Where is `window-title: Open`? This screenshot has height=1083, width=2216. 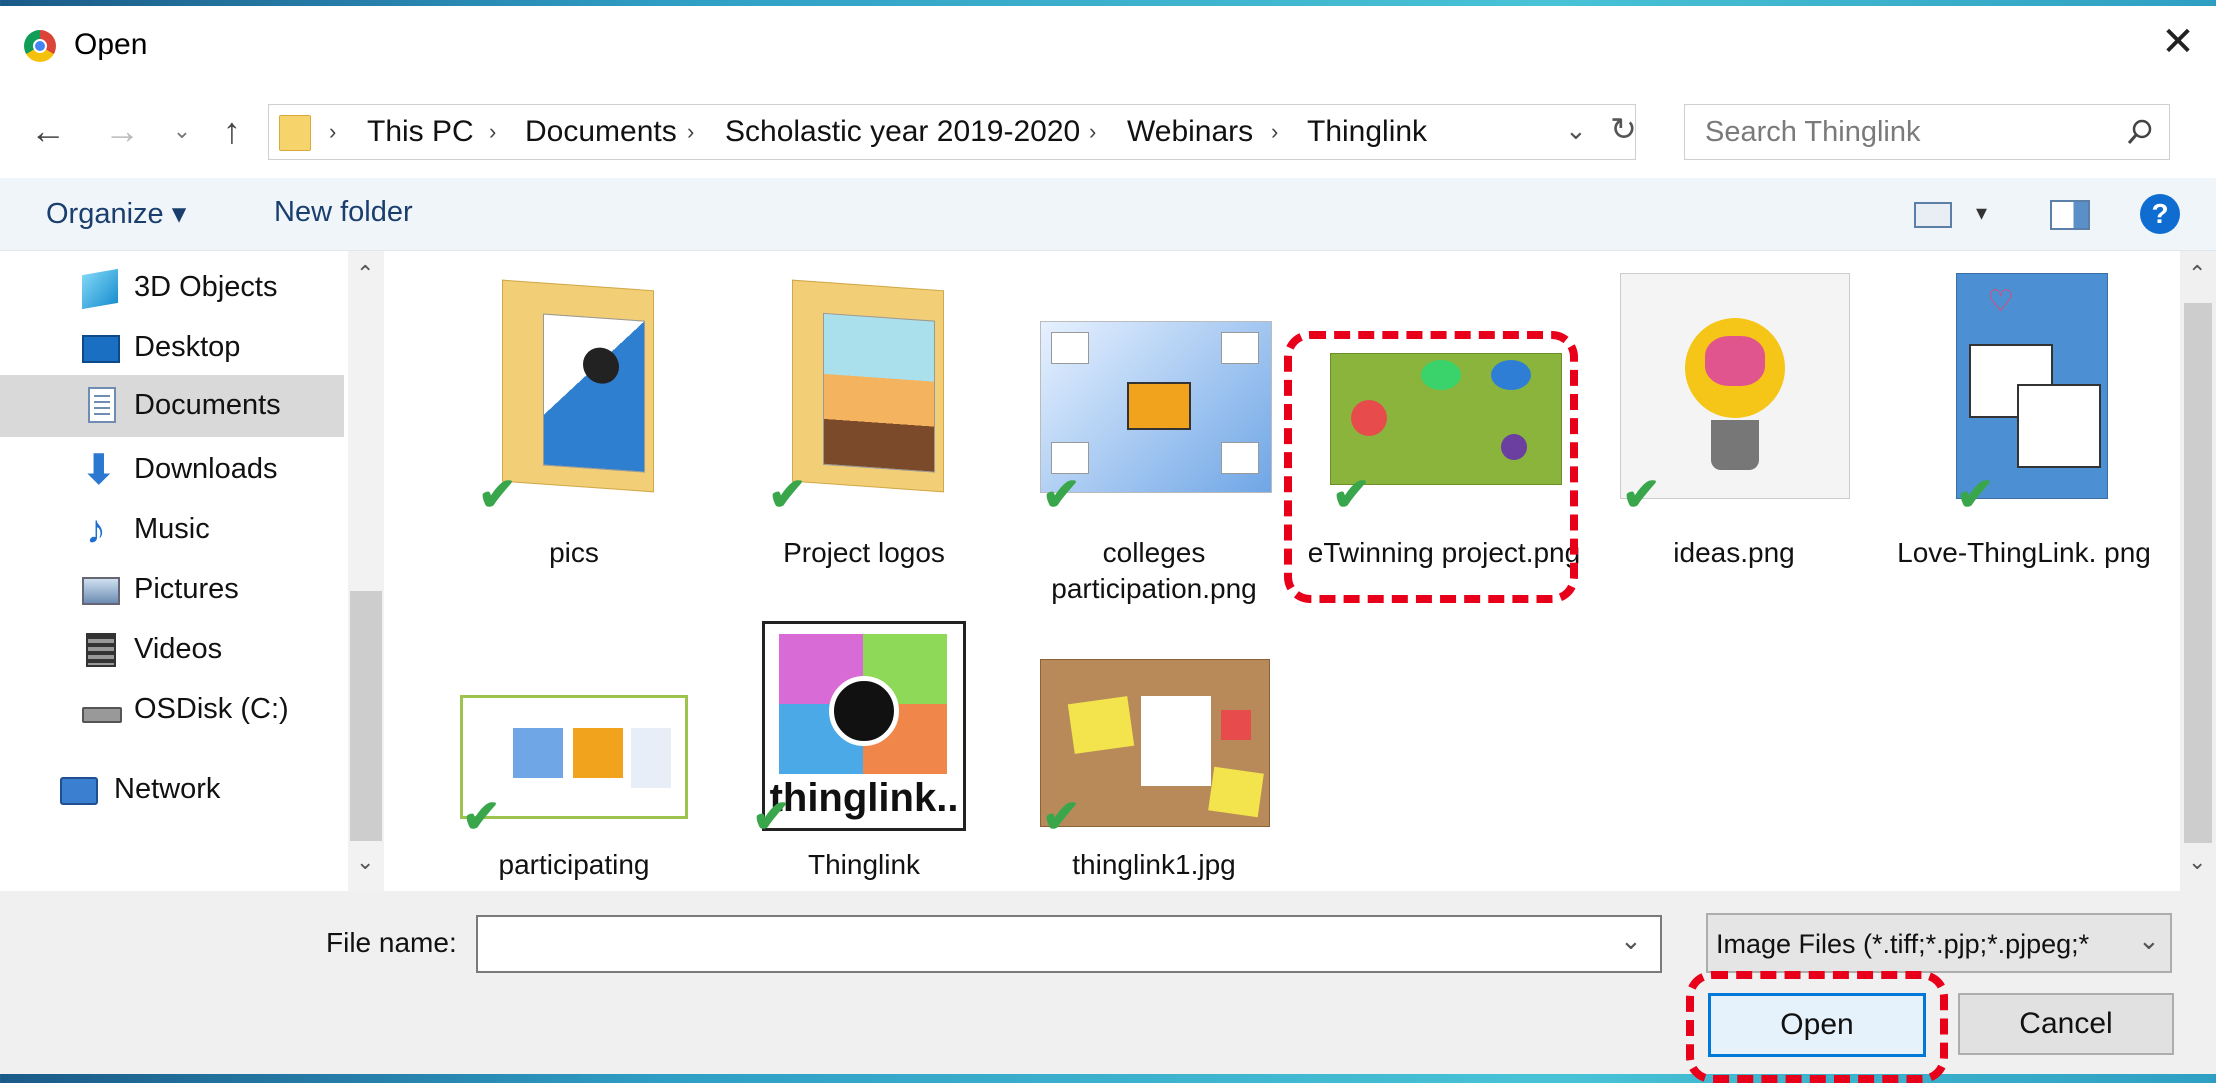 window-title: Open is located at coordinates (111, 44).